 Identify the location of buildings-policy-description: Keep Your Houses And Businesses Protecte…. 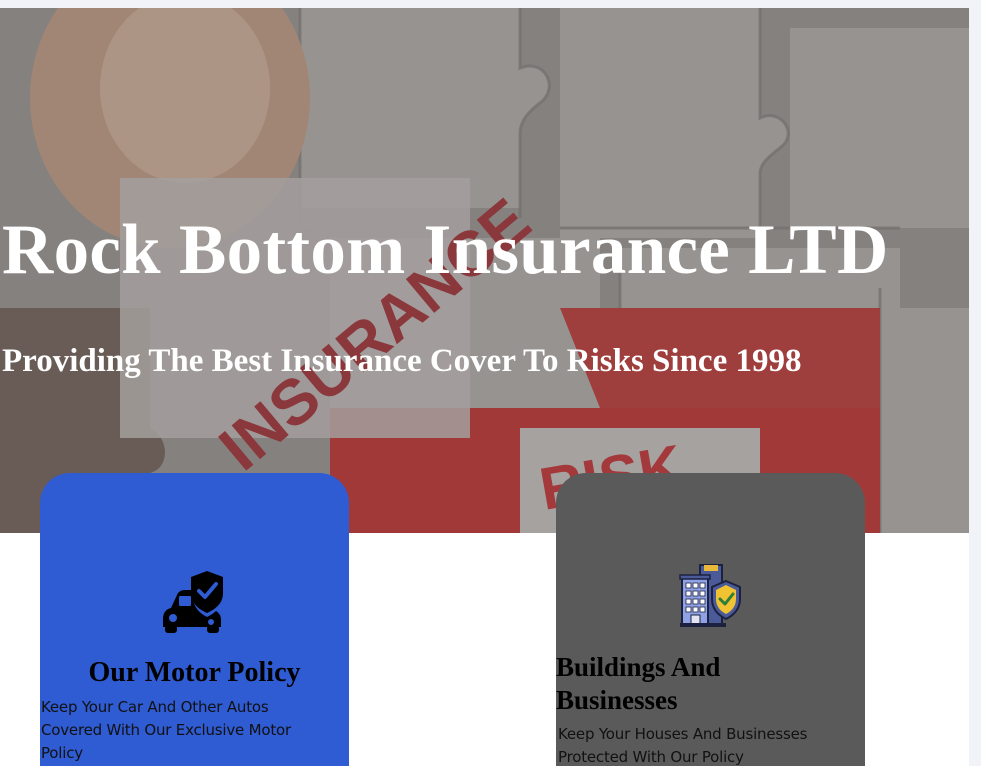
(683, 745).